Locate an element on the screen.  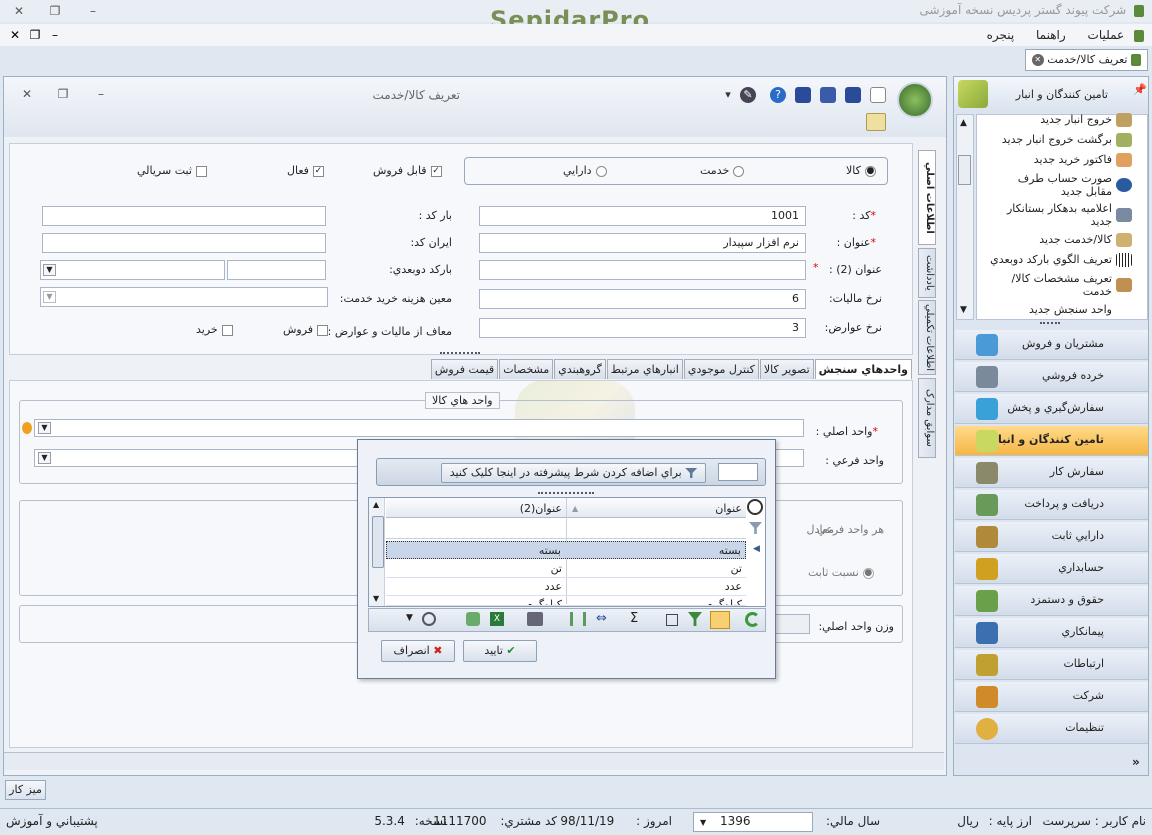
iran-code-input is located at coordinates (184, 243).